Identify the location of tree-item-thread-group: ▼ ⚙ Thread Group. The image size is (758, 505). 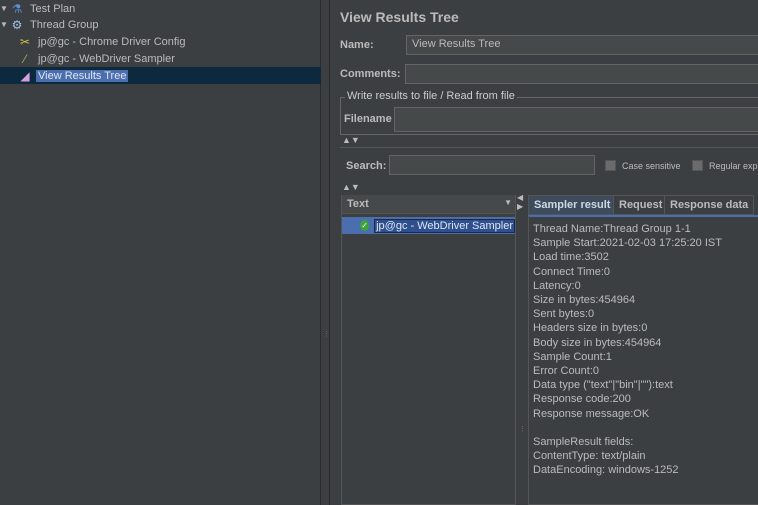
(160, 24).